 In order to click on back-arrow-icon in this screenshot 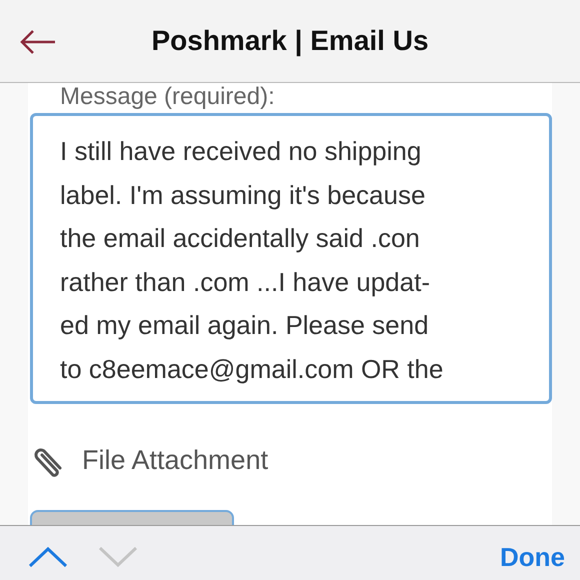, I will do `click(38, 42)`.